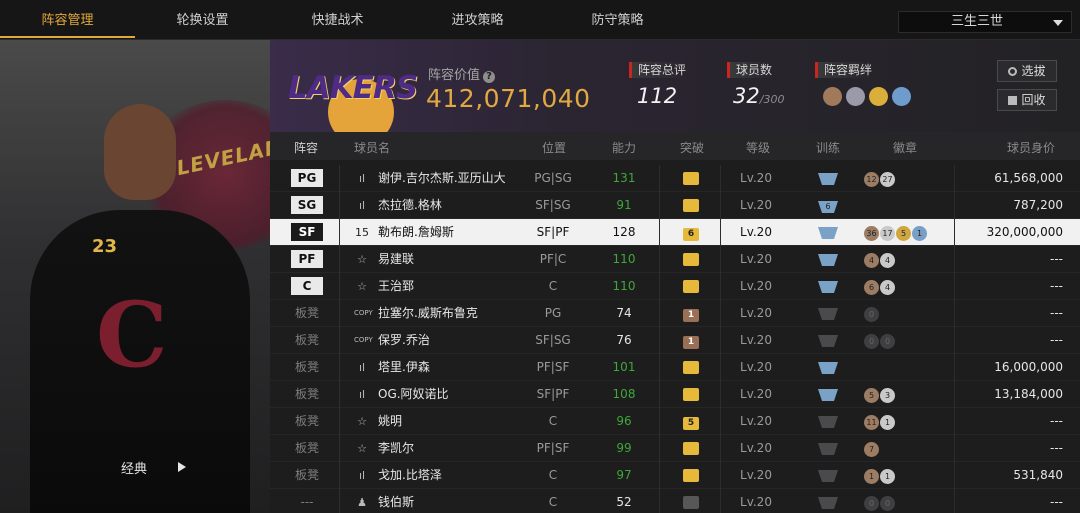 This screenshot has width=1080, height=513. Describe the element at coordinates (675, 367) in the screenshot. I see `table-row: 板凳 ıl 塔里.伊森 PF|SF 101 Lv.20 16,000,000` at that location.